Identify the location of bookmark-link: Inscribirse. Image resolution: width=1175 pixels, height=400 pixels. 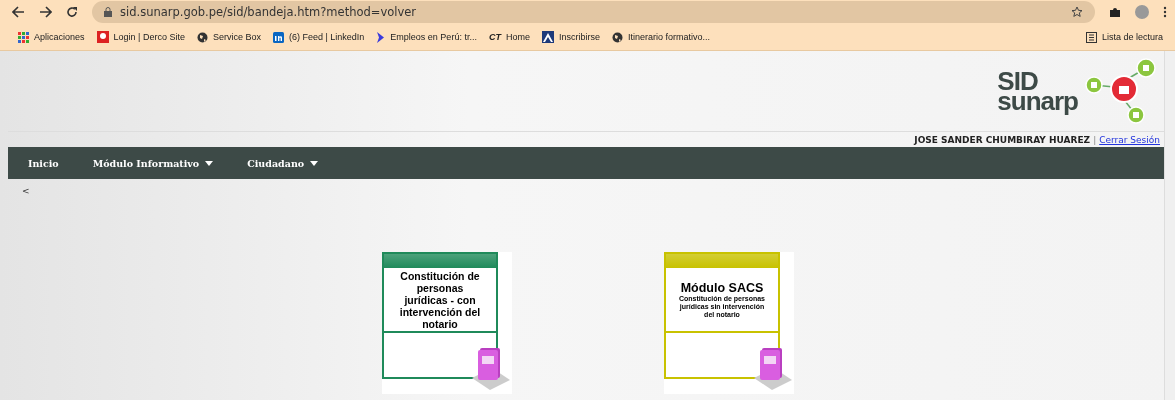
(579, 37).